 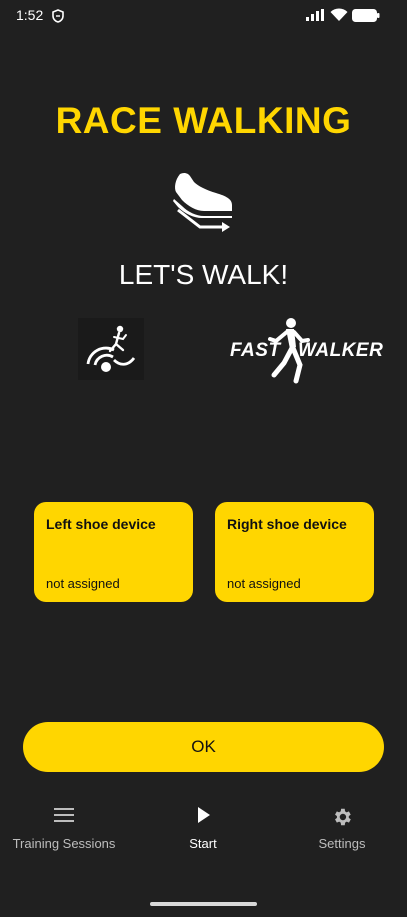 What do you see at coordinates (58, 16) in the screenshot?
I see `shield-icon` at bounding box center [58, 16].